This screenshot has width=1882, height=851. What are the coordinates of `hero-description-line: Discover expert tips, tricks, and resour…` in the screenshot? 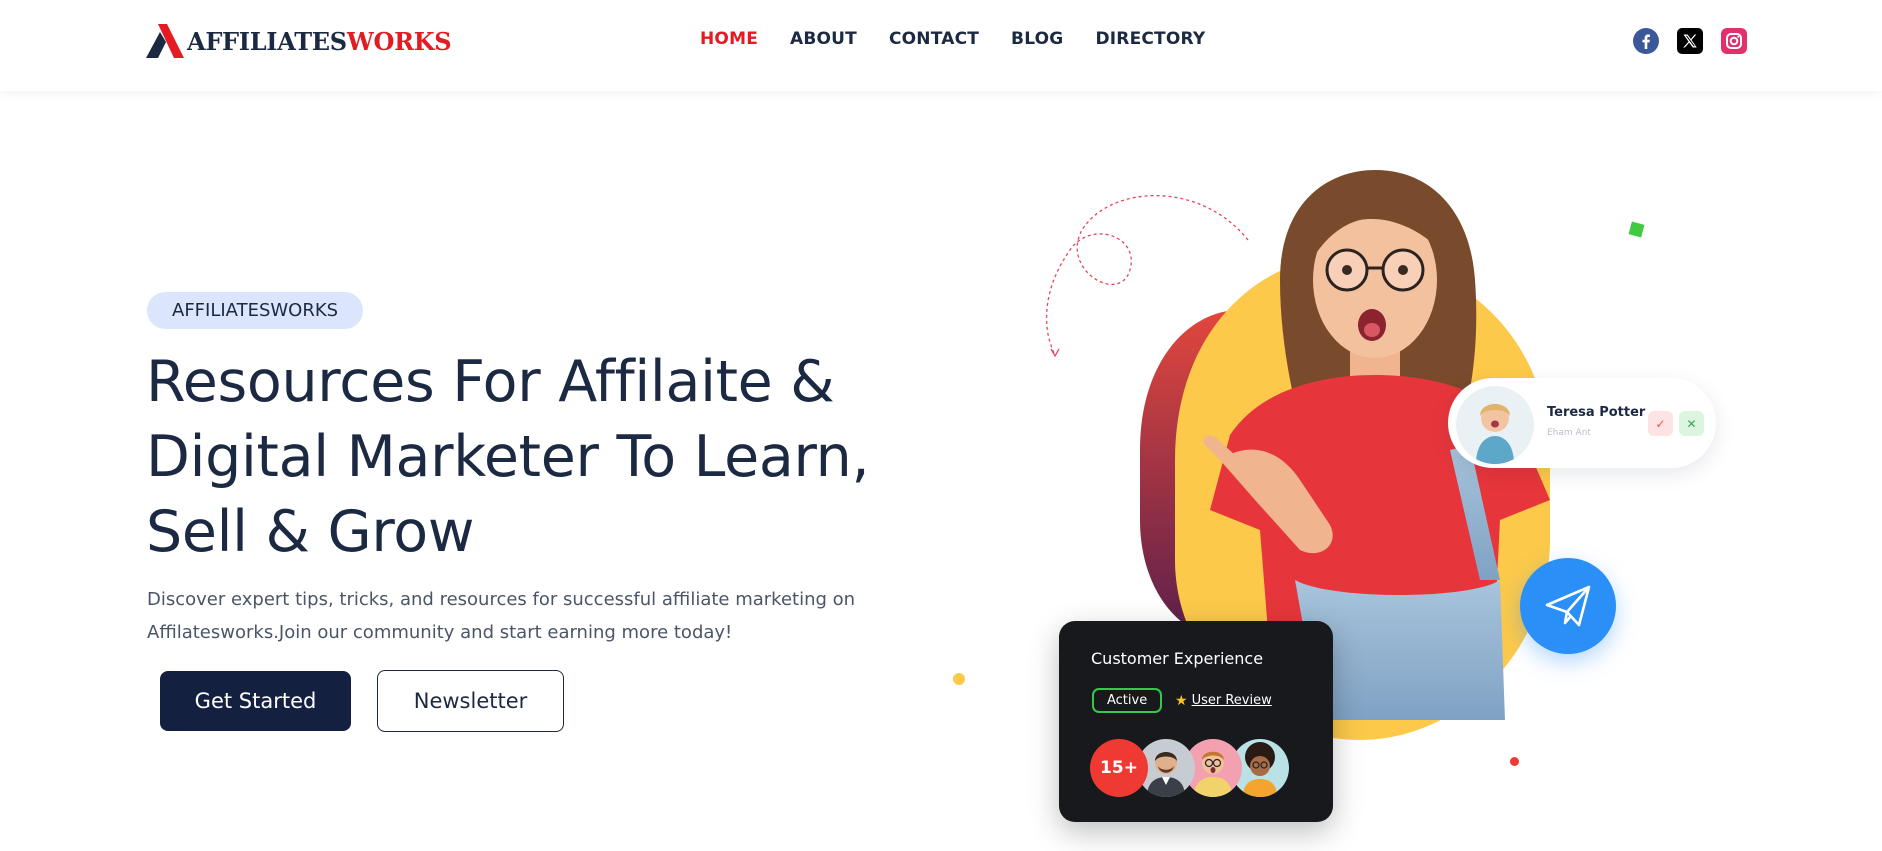 It's located at (501, 599).